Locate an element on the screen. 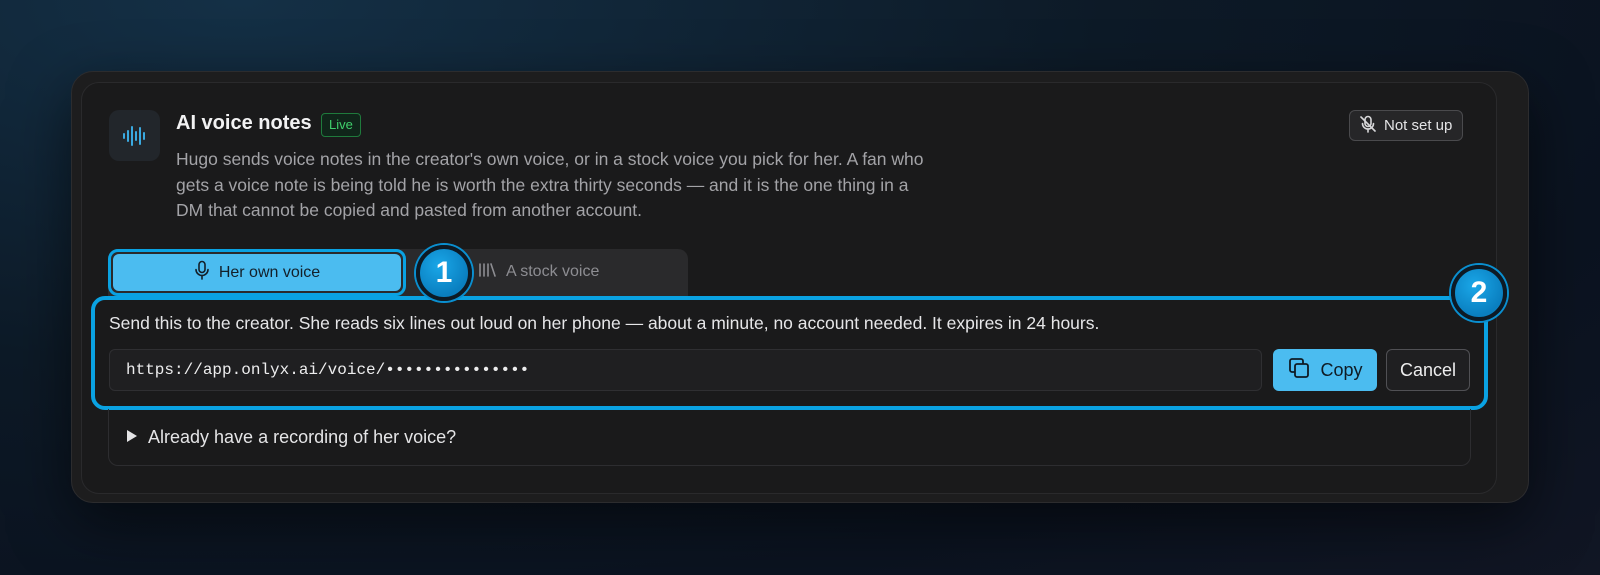  step-marker-2: 2 is located at coordinates (1479, 293).